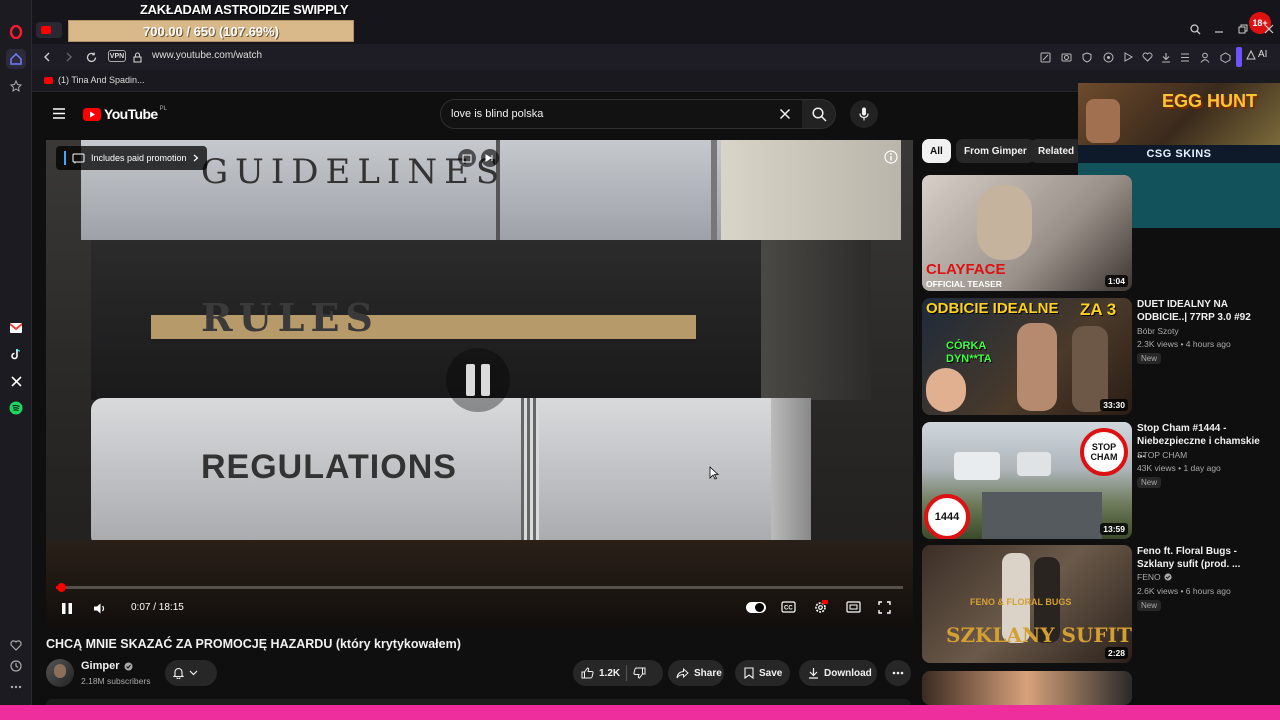 The height and width of the screenshot is (720, 1280). Describe the element at coordinates (898, 673) in the screenshot. I see `more-actions-button` at that location.